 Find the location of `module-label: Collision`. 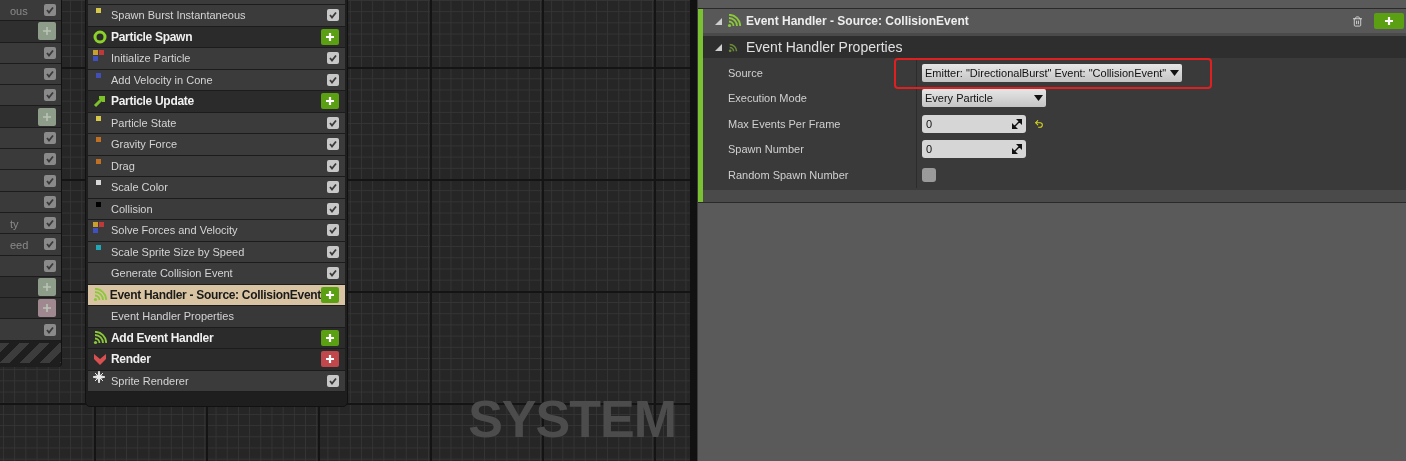

module-label: Collision is located at coordinates (132, 209).